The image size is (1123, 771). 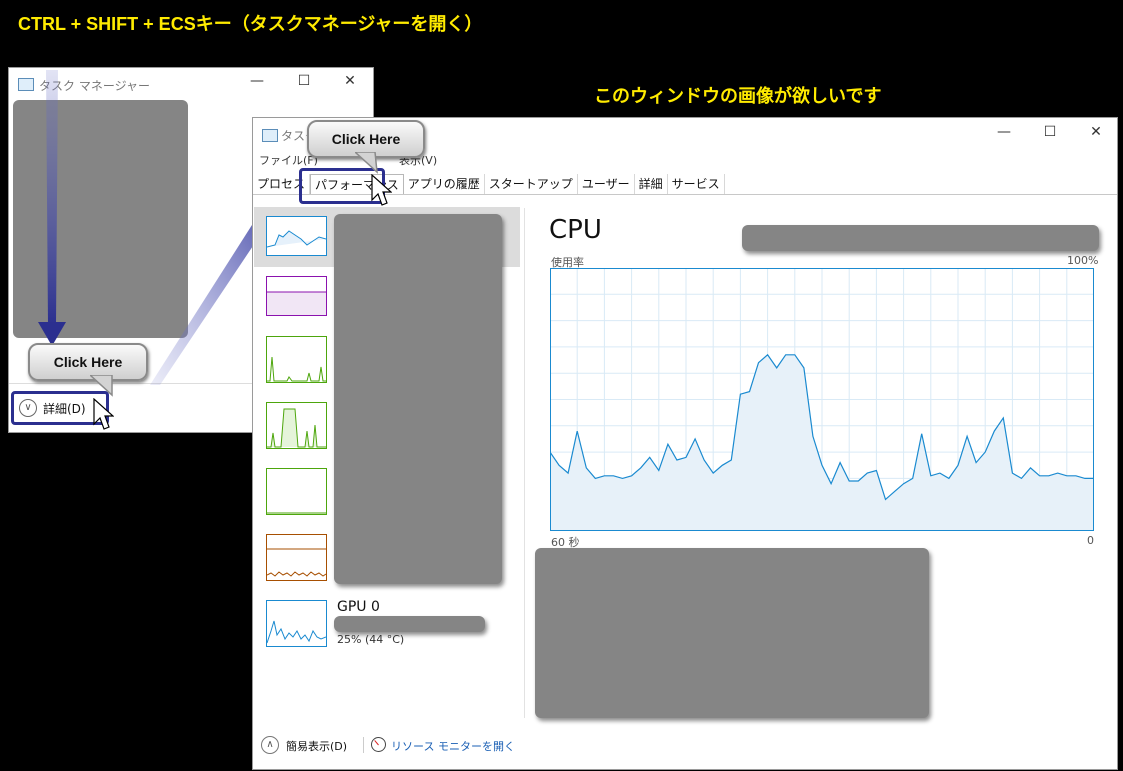 What do you see at coordinates (606, 184) in the screenshot?
I see `tab-users: ユーザー` at bounding box center [606, 184].